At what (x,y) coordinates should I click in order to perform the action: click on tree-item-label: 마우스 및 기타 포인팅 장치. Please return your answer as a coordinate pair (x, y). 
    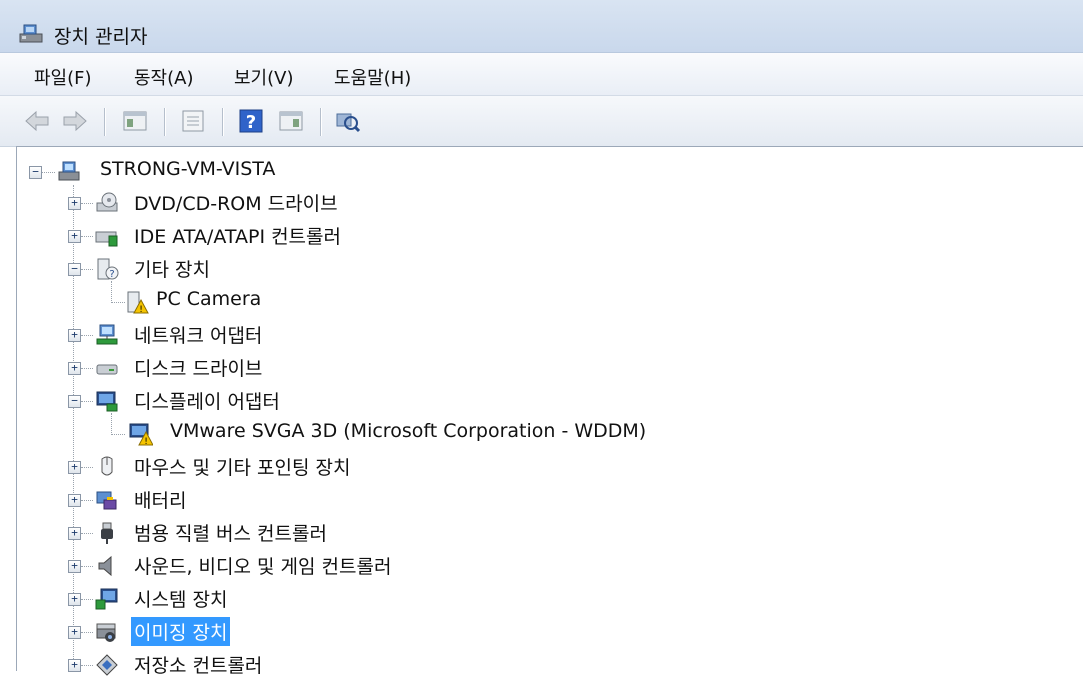
    Looking at the image, I should click on (242, 466).